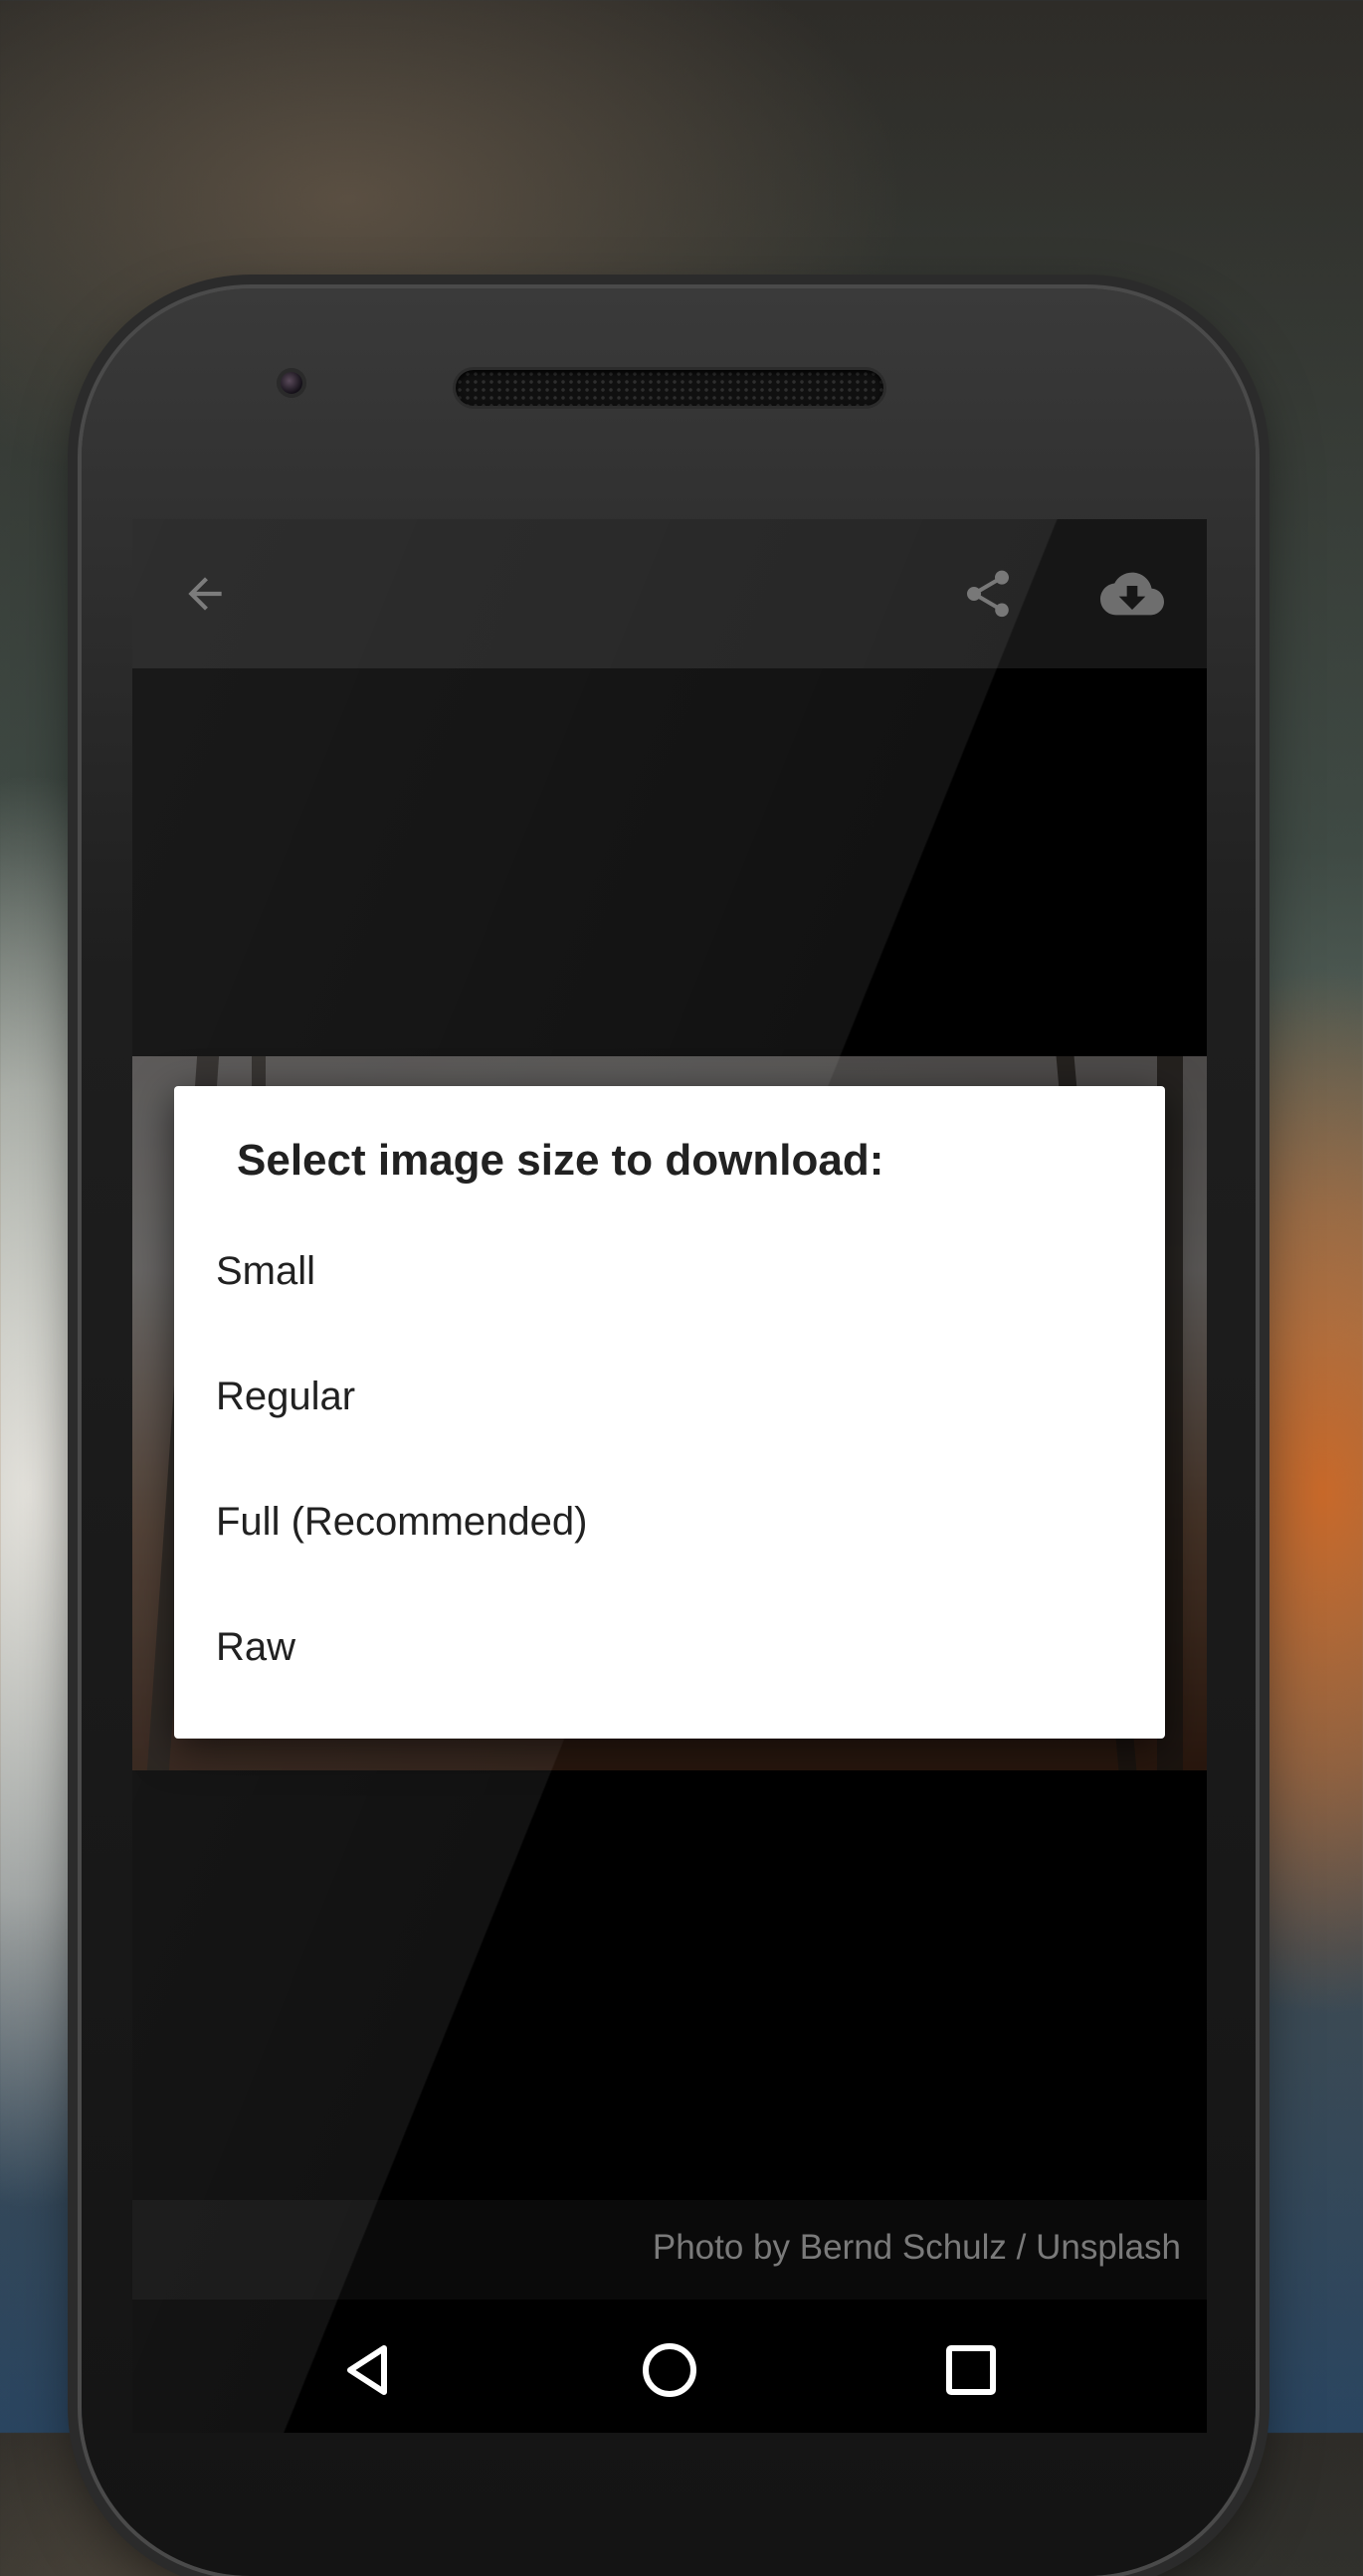 Image resolution: width=1363 pixels, height=2576 pixels. I want to click on nav-recents-button, so click(971, 2370).